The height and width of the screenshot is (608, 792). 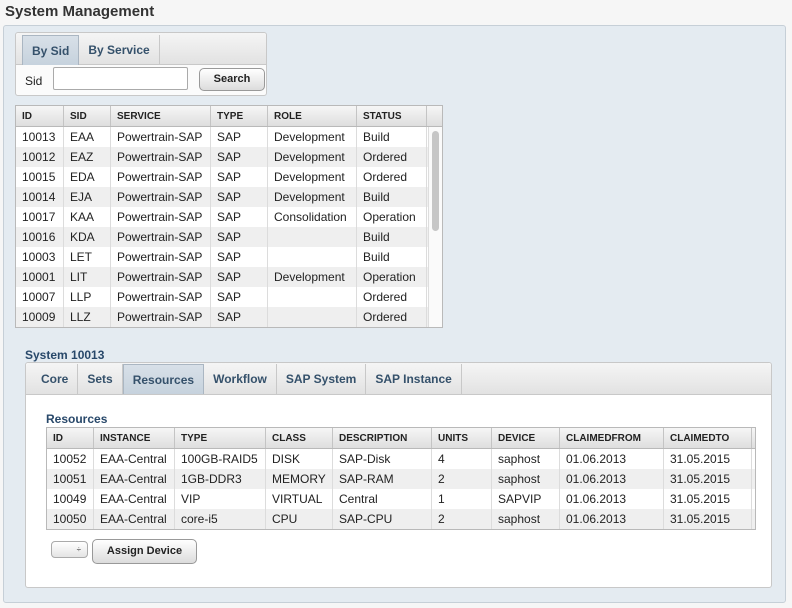 I want to click on cell-type: 1GB-DDR3, so click(x=220, y=479).